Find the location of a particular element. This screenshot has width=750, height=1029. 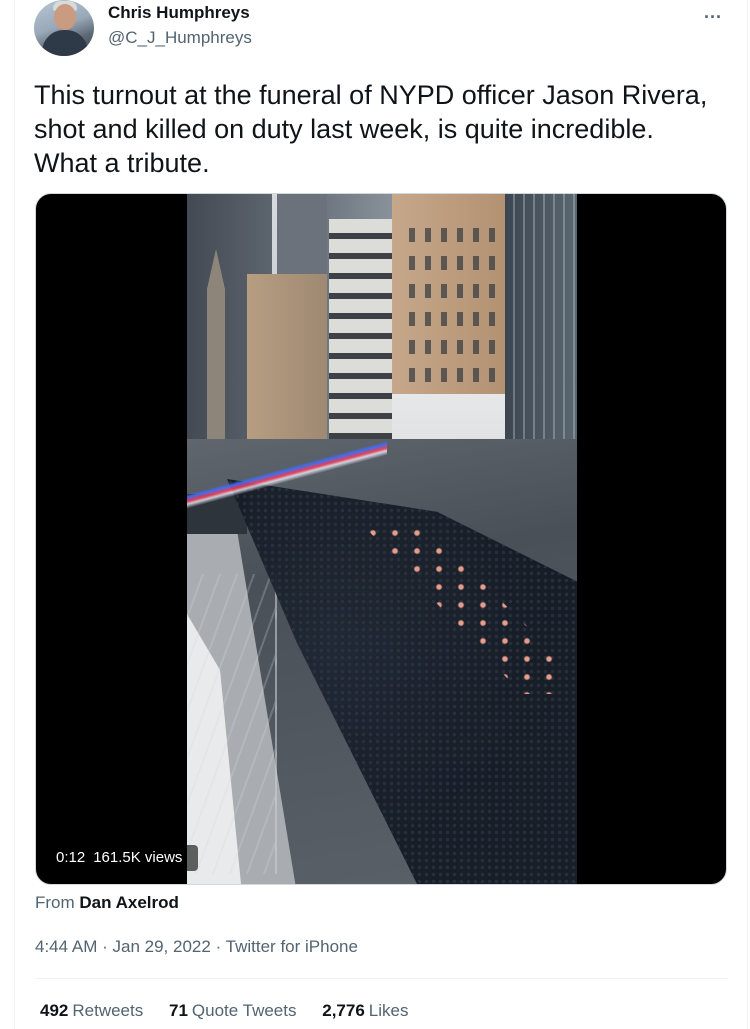

glass-tower-mullions is located at coordinates (541, 319).